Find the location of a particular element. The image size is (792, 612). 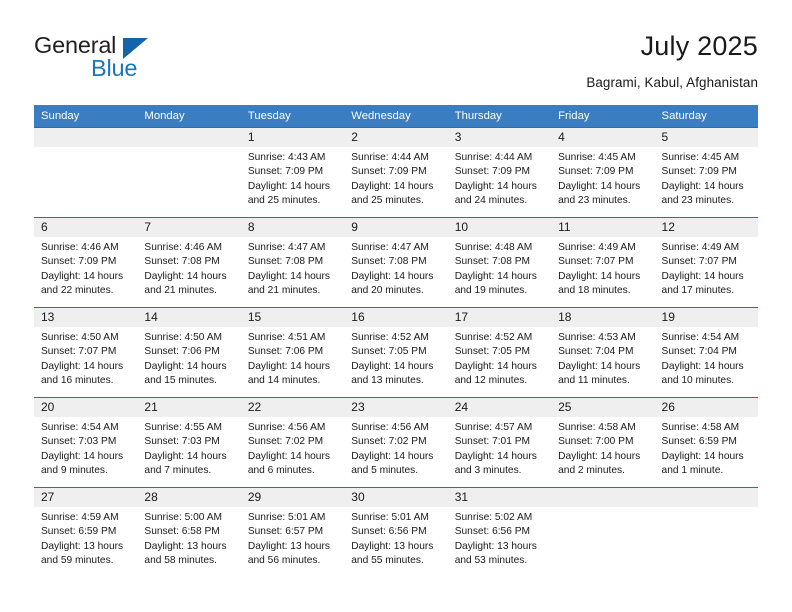

logo-text-blue: Blue is located at coordinates (114, 68).